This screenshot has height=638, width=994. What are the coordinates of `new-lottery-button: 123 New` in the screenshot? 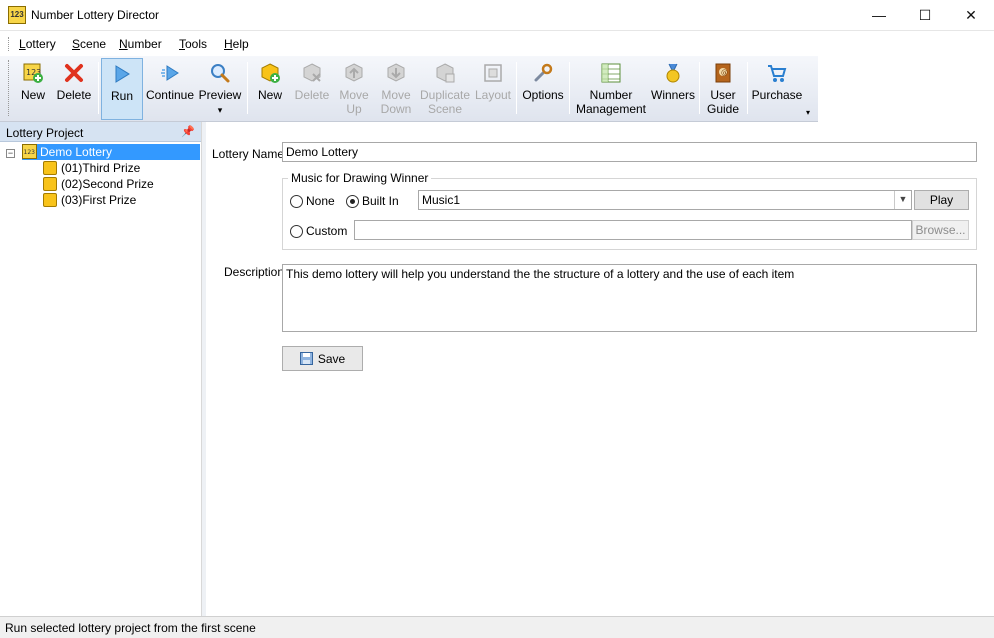 It's located at (33, 89).